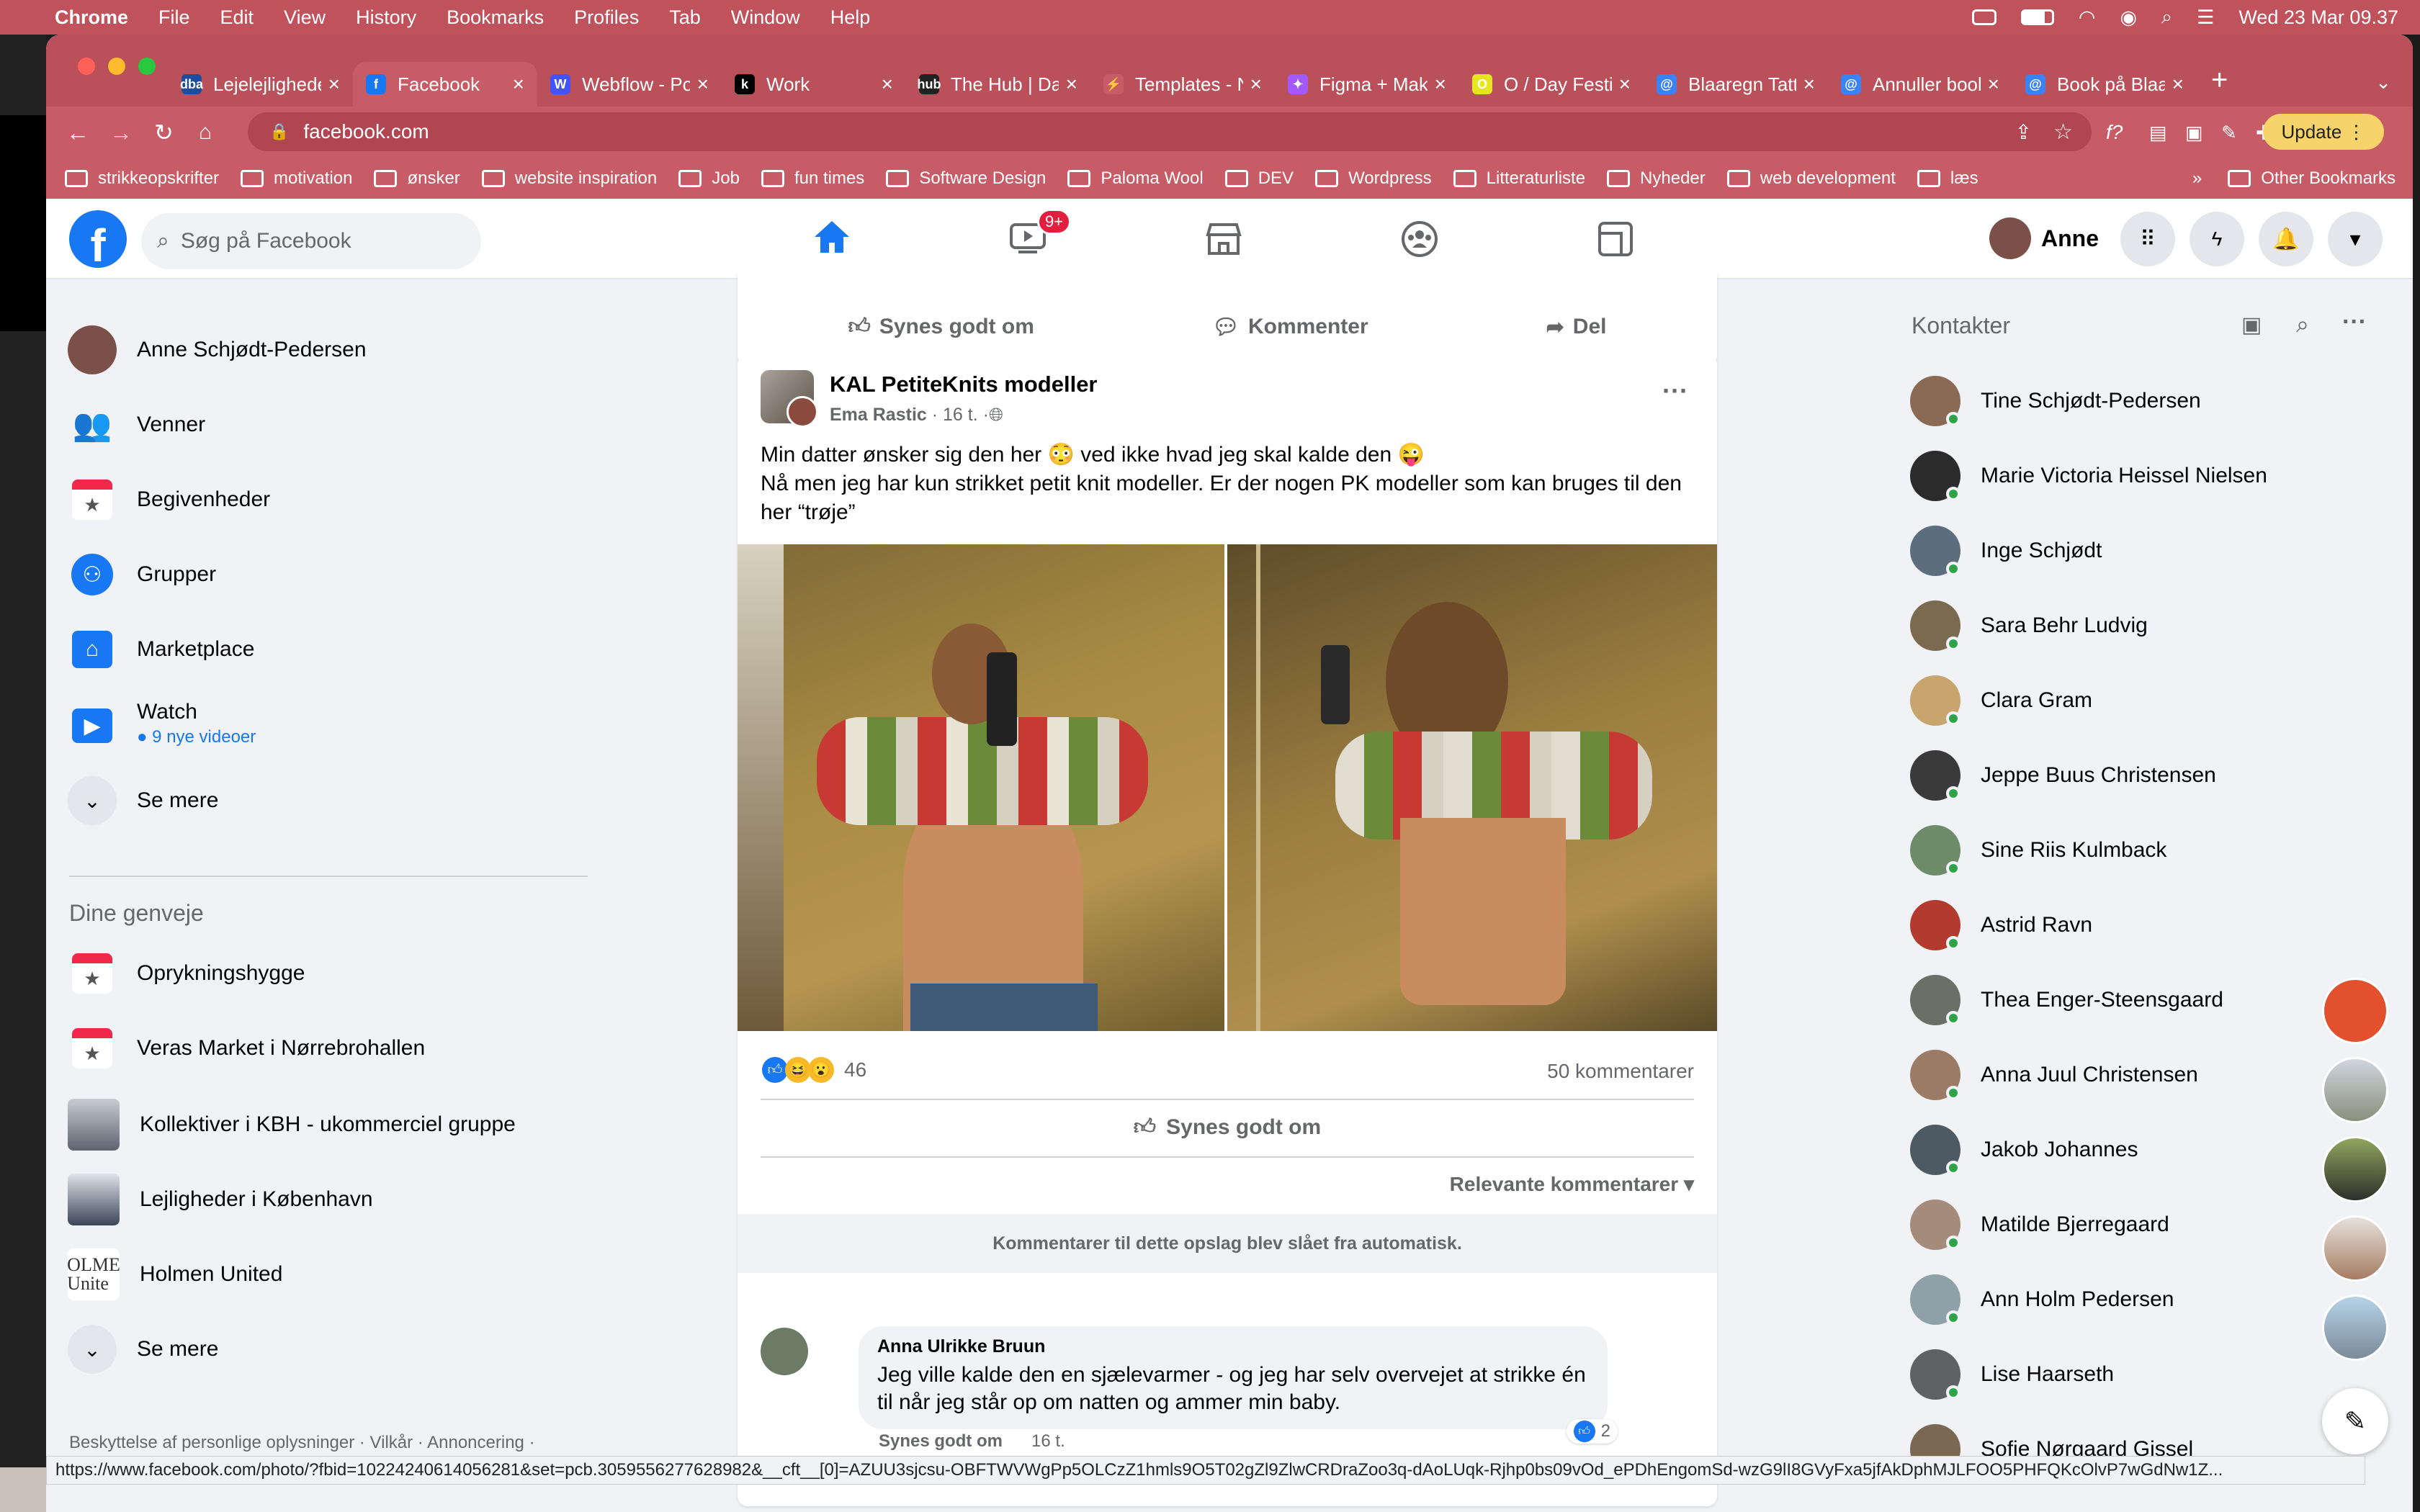 This screenshot has height=1512, width=2420. Describe the element at coordinates (2219, 80) in the screenshot. I see `new-tab-button: +` at that location.